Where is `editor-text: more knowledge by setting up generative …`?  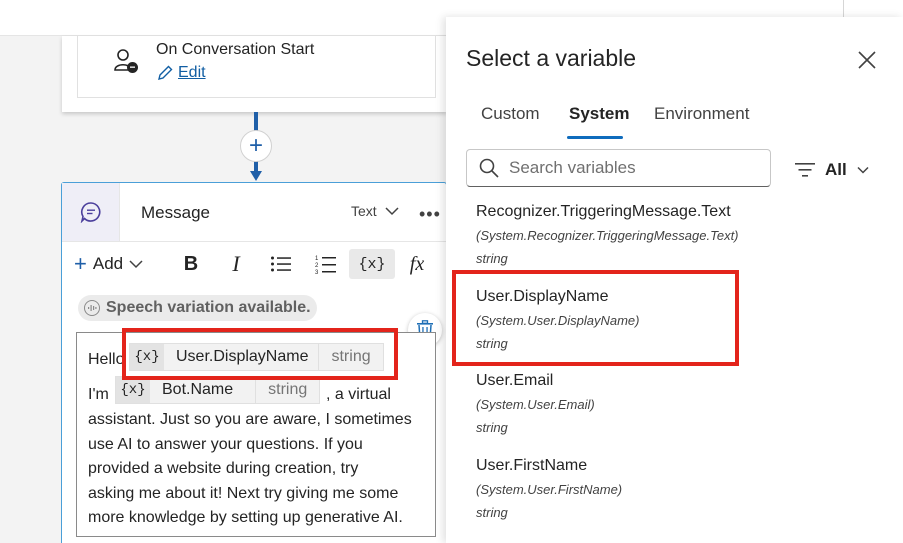
editor-text: more knowledge by setting up generative … is located at coordinates (245, 517).